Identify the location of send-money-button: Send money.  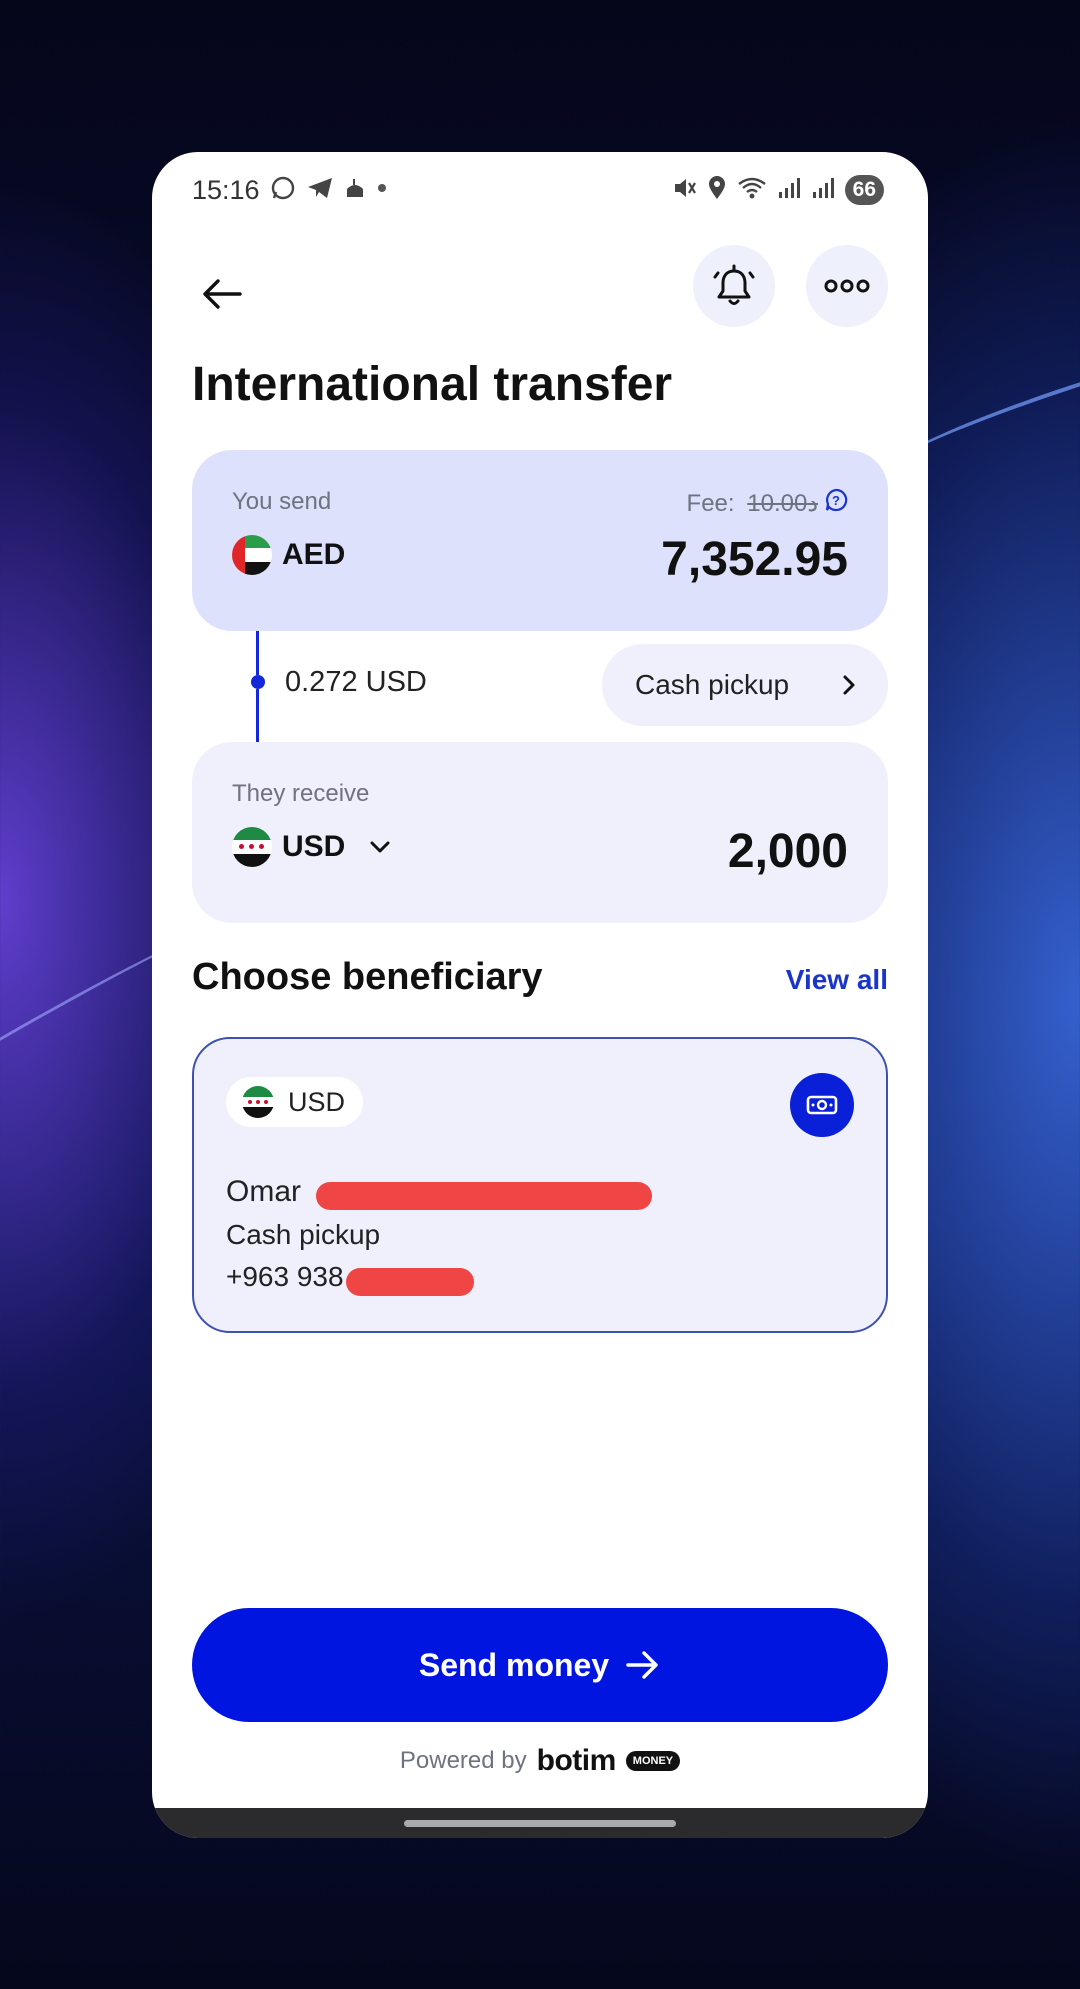
(540, 1665).